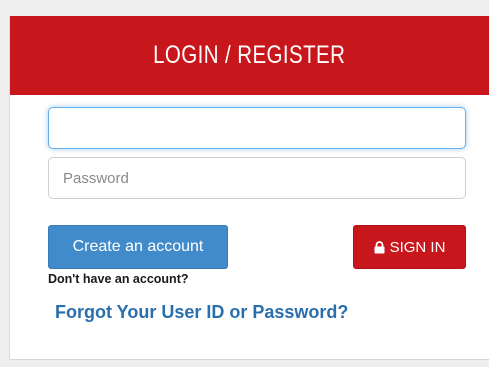  What do you see at coordinates (118, 279) in the screenshot?
I see `no-account-text: Don't have an account?` at bounding box center [118, 279].